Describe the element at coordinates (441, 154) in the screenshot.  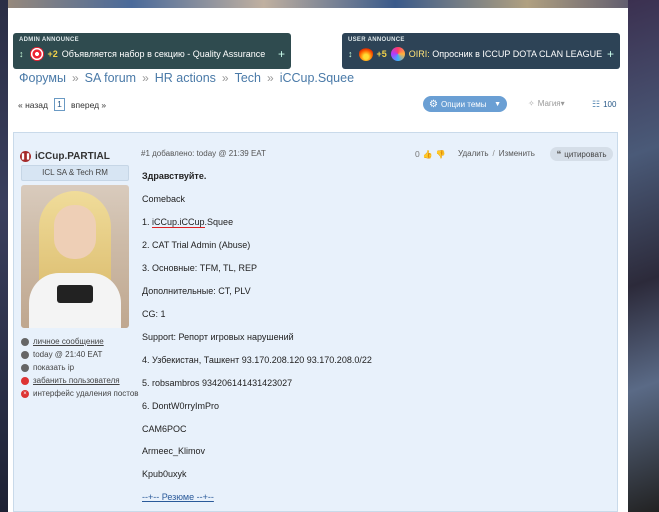
I see `thumbs-down-icon: 👎` at that location.